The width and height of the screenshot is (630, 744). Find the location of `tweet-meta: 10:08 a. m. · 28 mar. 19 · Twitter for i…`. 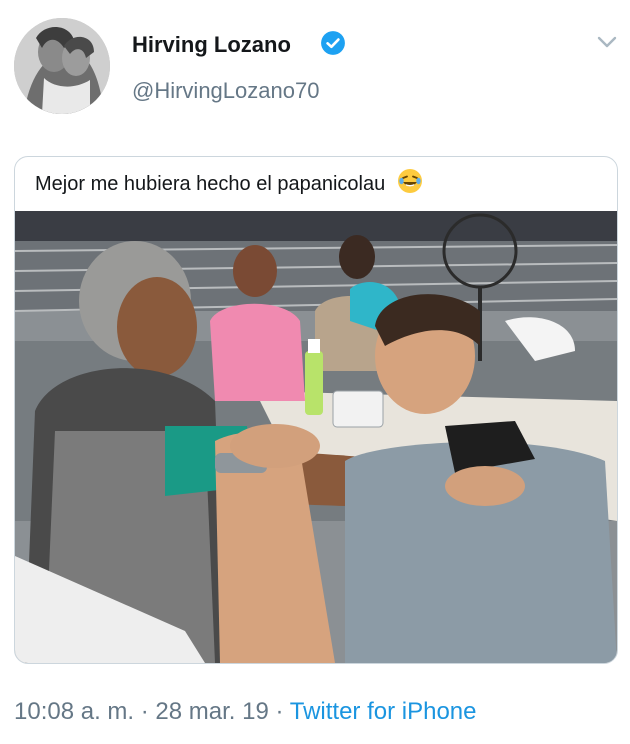

tweet-meta: 10:08 a. m. · 28 mar. 19 · Twitter for i… is located at coordinates (245, 712).